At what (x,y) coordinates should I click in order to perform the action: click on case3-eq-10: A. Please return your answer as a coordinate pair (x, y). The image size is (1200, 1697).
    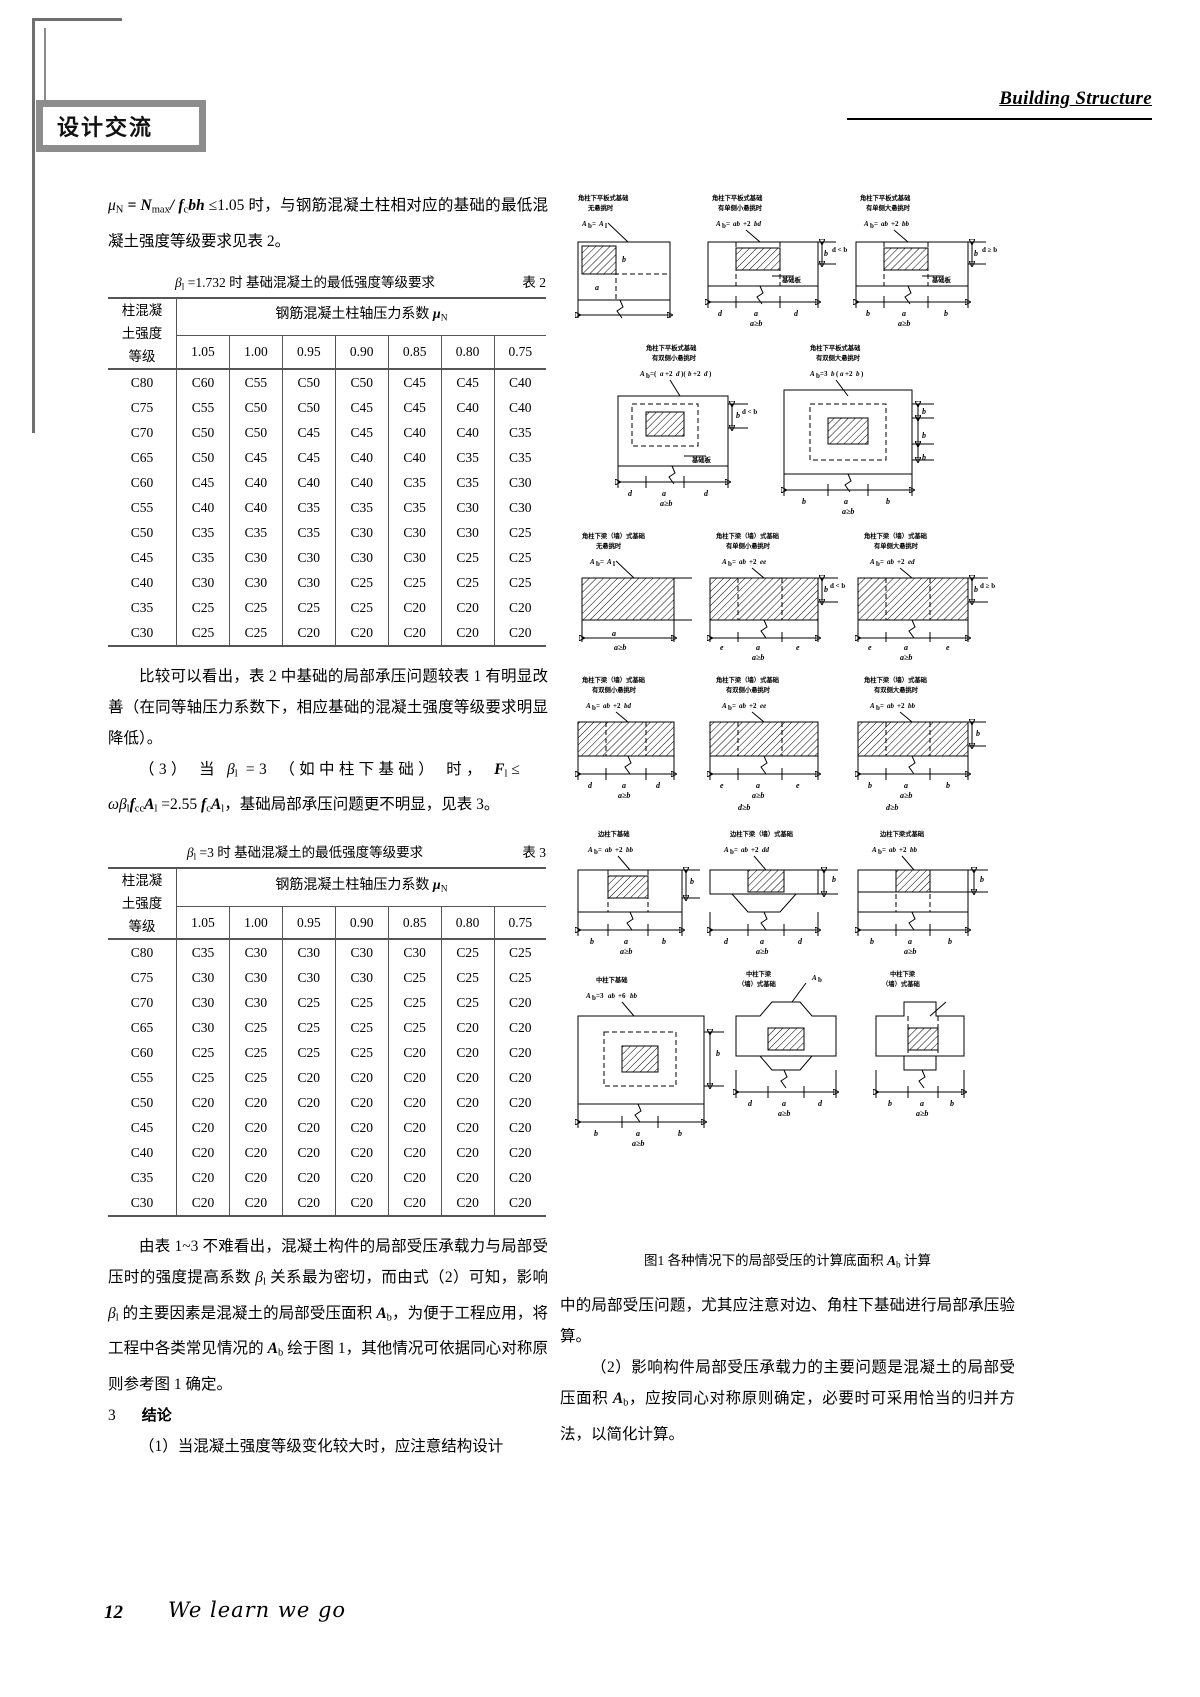
    Looking at the image, I should click on (216, 805).